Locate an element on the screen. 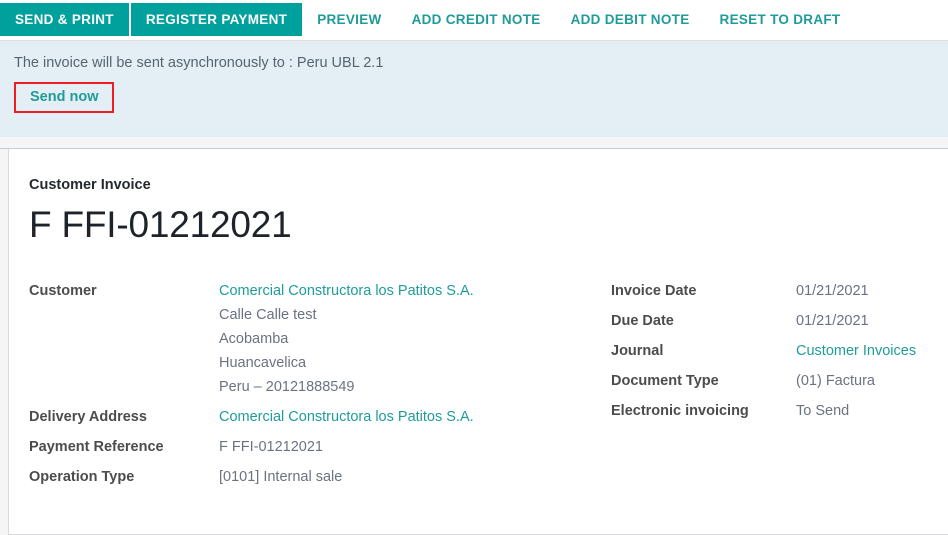 The width and height of the screenshot is (948, 535). field-invoice-date: Invoice Date 01/21/2021 is located at coordinates (779, 291).